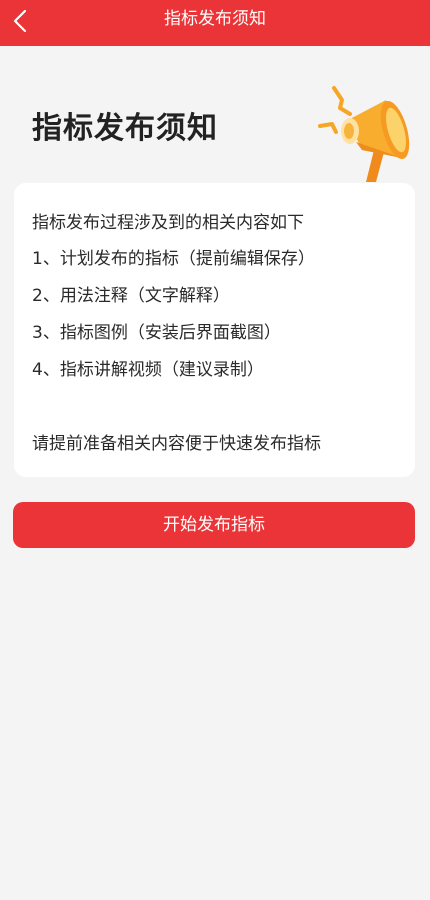  Describe the element at coordinates (176, 444) in the screenshot. I see `card-note: 请提前准备相关内容便于快速发布指标` at that location.